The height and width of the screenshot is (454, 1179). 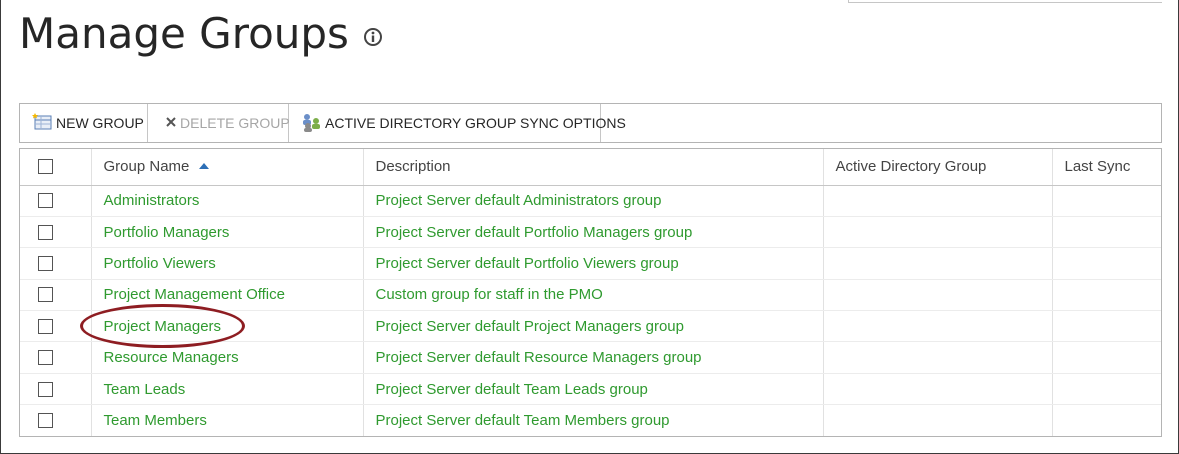 I want to click on description-cell: Project Server default Team Leads group, so click(x=593, y=389).